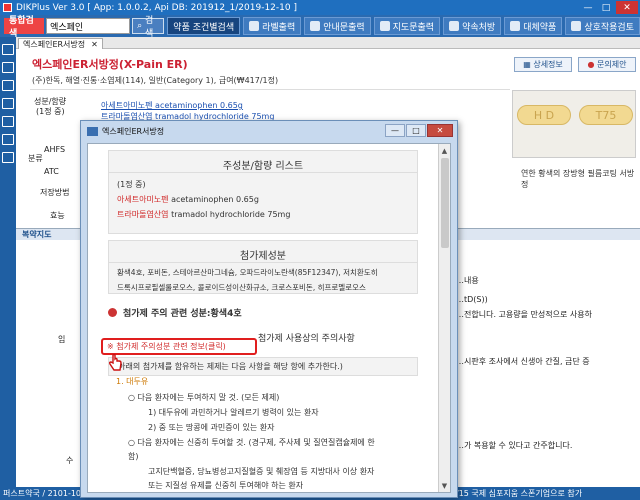  What do you see at coordinates (254, 26) in the screenshot?
I see `label-icon` at bounding box center [254, 26].